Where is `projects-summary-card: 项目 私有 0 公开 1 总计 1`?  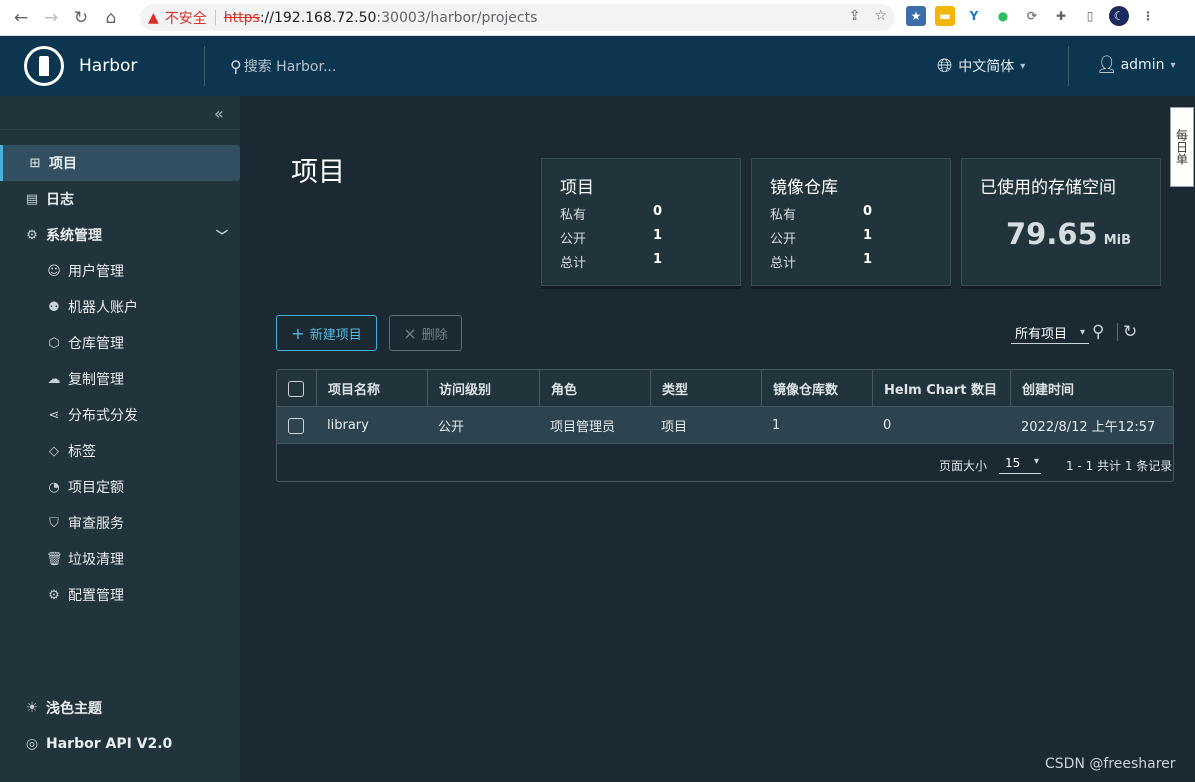 projects-summary-card: 项目 私有 0 公开 1 总计 1 is located at coordinates (641, 222).